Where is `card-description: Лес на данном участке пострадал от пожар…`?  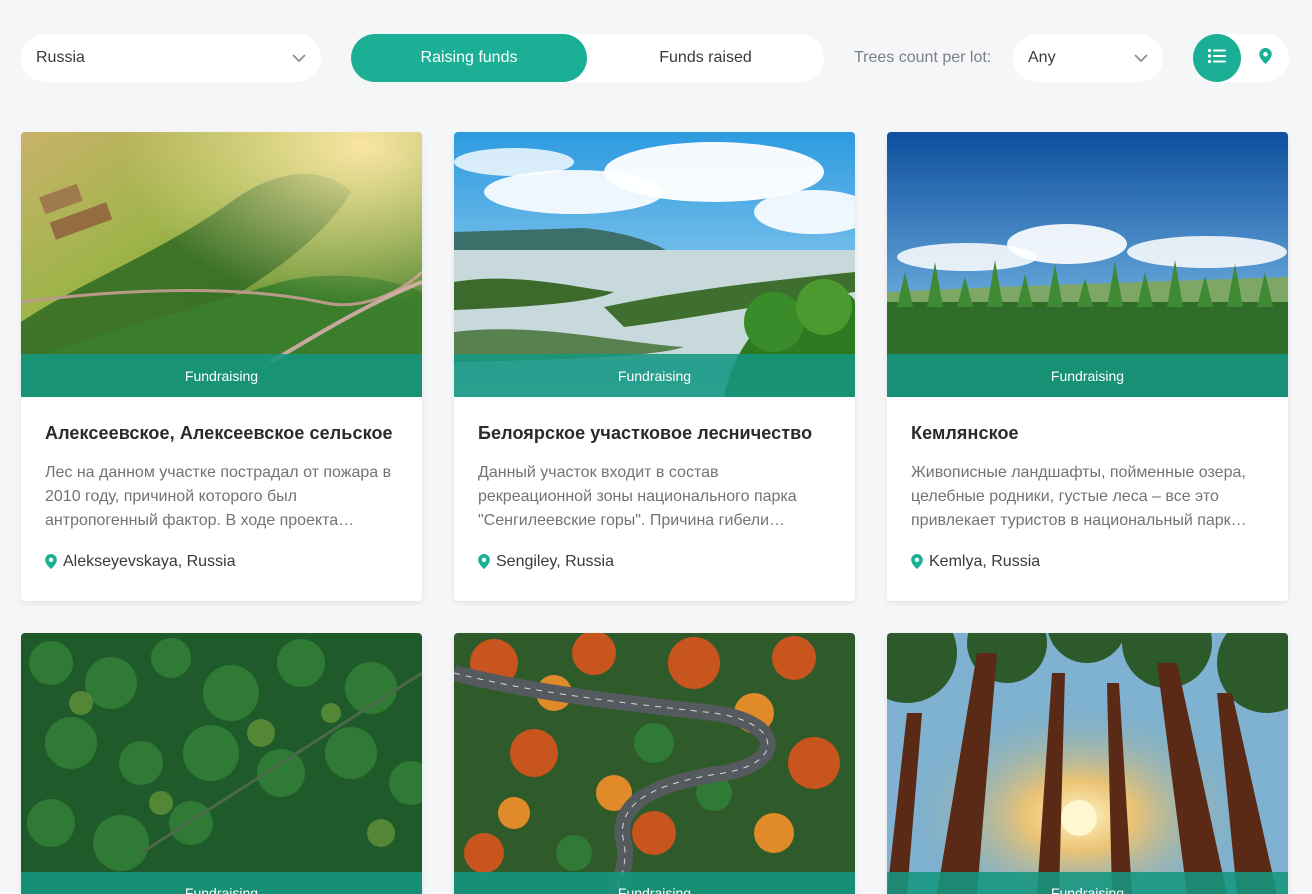 card-description: Лес на данном участке пострадал от пожар… is located at coordinates (218, 496).